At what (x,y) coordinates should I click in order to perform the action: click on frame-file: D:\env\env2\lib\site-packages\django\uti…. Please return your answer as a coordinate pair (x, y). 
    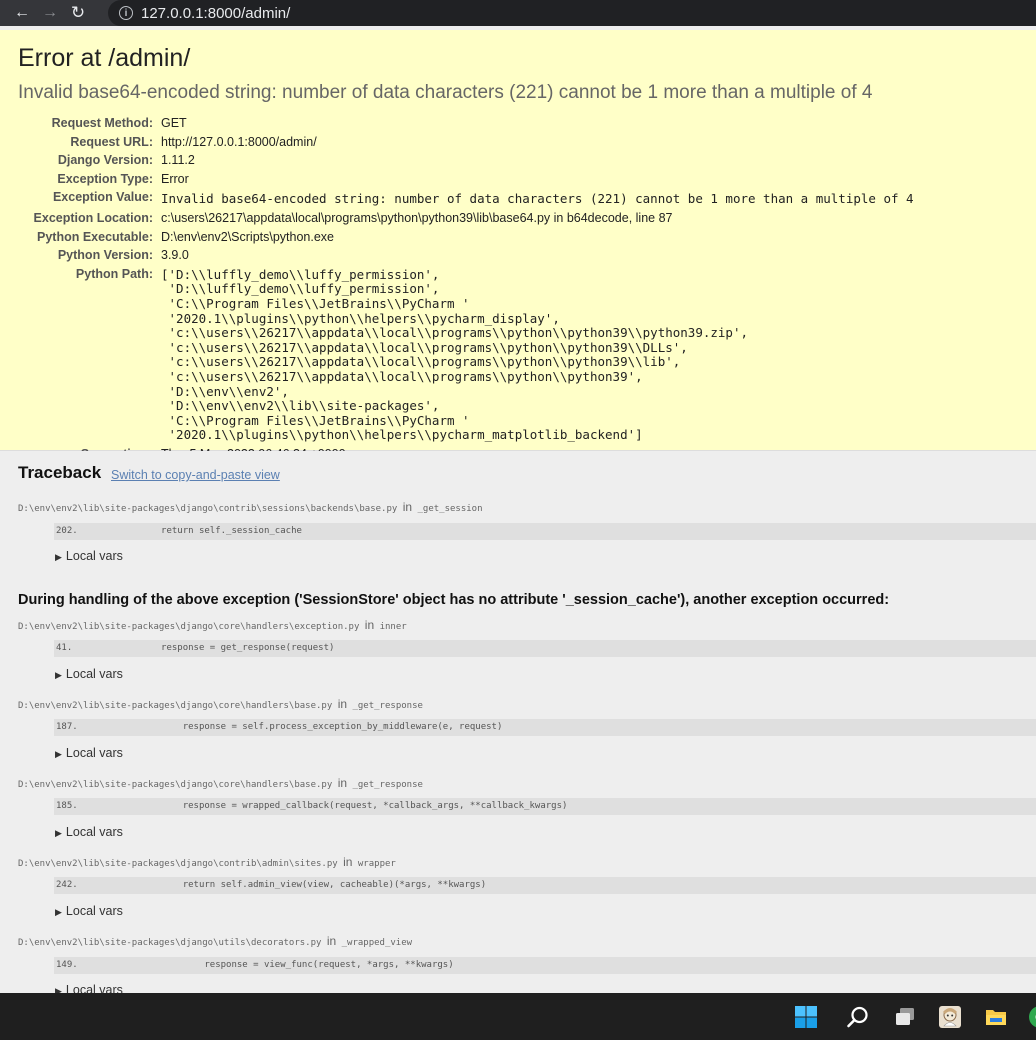
    Looking at the image, I should click on (215, 941).